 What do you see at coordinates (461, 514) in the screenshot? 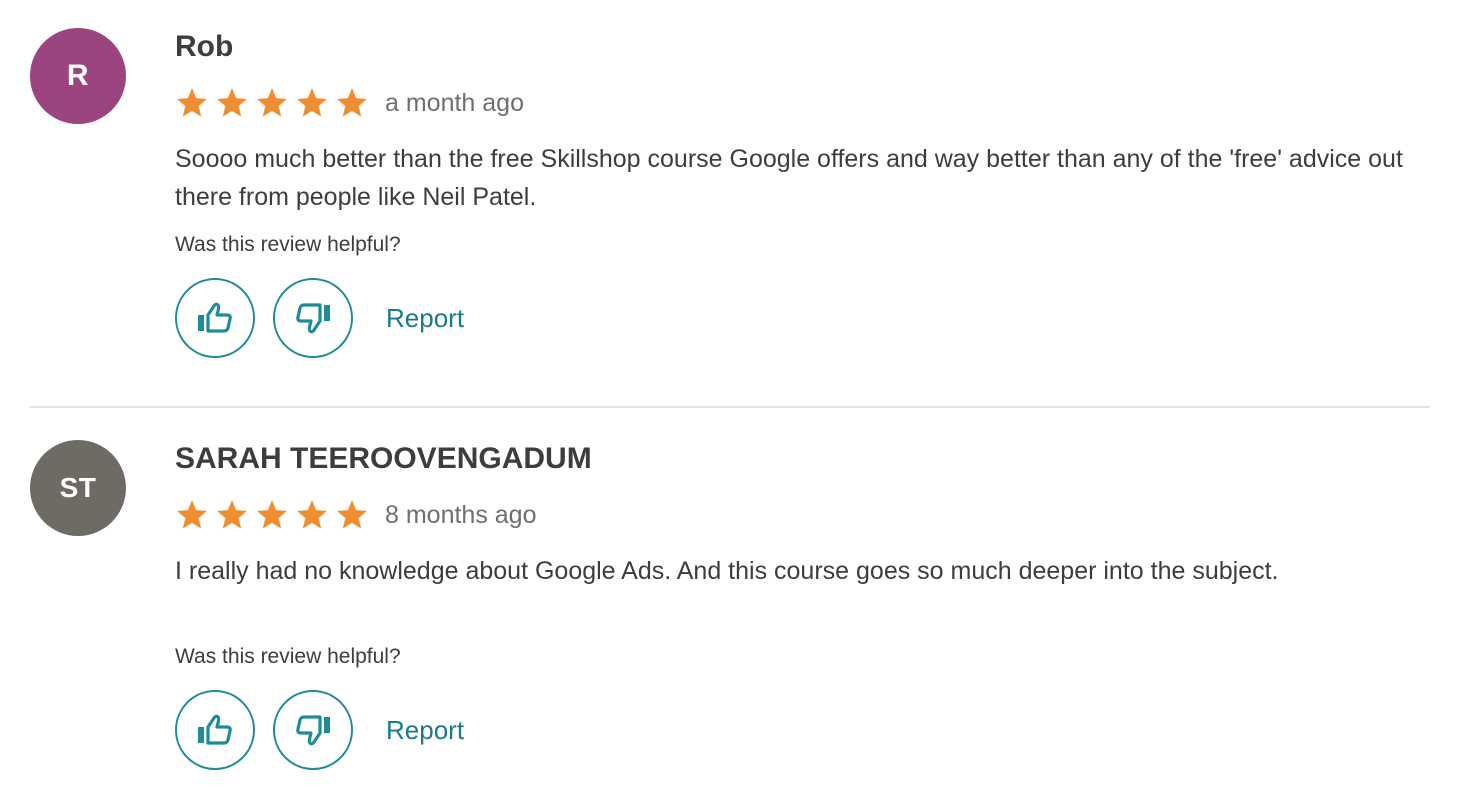
I see `review-time: 8 months ago` at bounding box center [461, 514].